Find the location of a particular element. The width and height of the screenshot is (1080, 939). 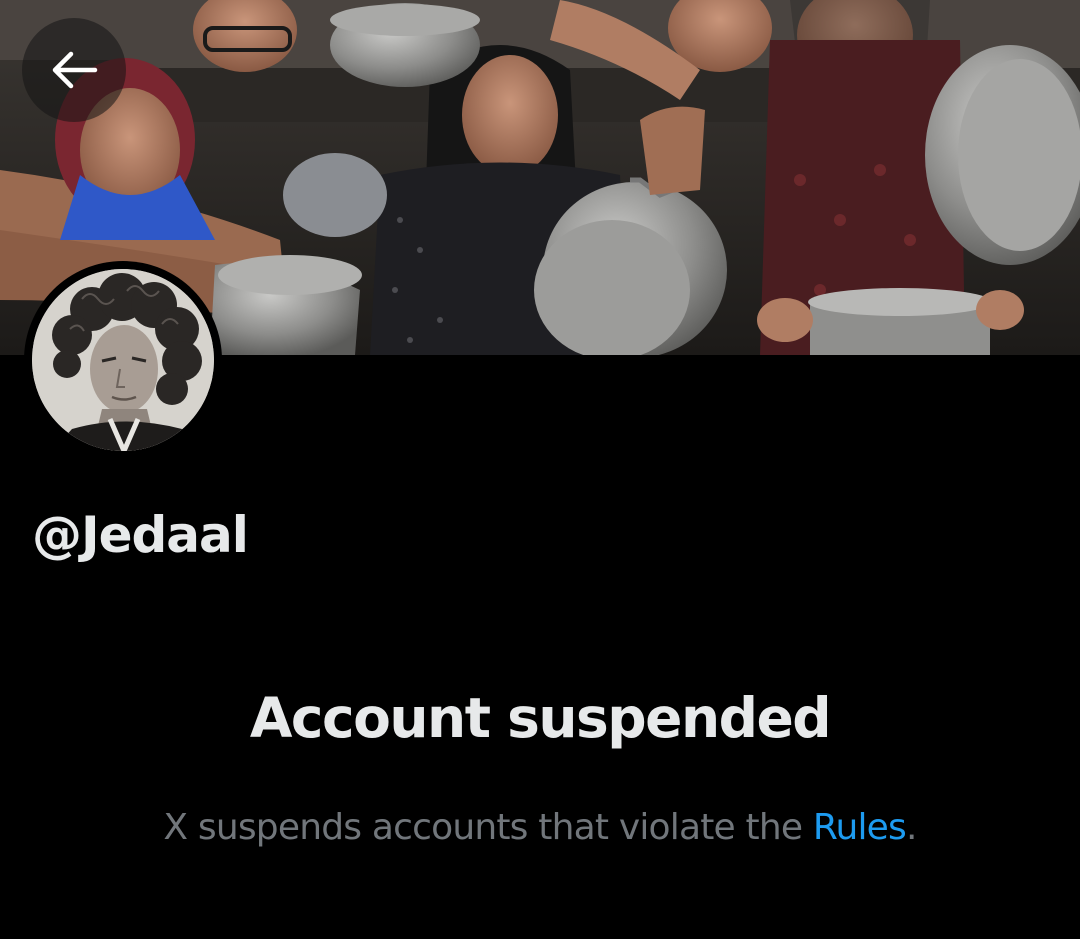

arrow-left-icon is located at coordinates (75, 70).